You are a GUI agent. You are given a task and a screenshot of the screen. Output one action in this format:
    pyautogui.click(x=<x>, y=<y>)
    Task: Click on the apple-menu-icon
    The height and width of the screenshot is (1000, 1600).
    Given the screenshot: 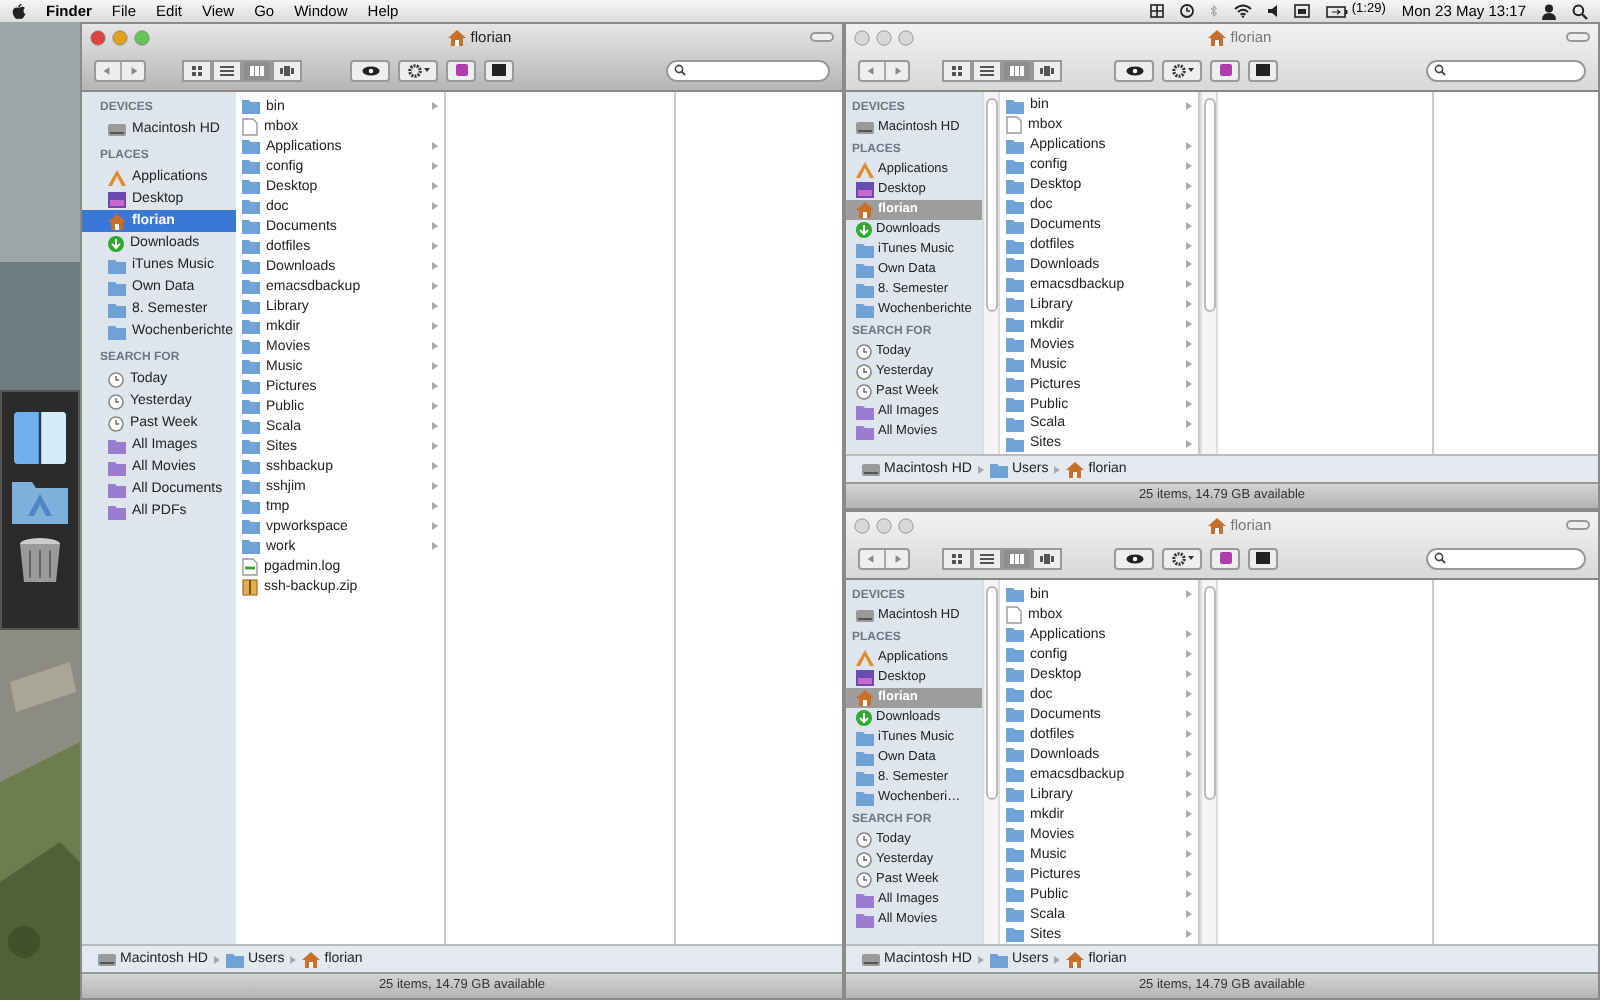 What is the action you would take?
    pyautogui.click(x=19, y=11)
    